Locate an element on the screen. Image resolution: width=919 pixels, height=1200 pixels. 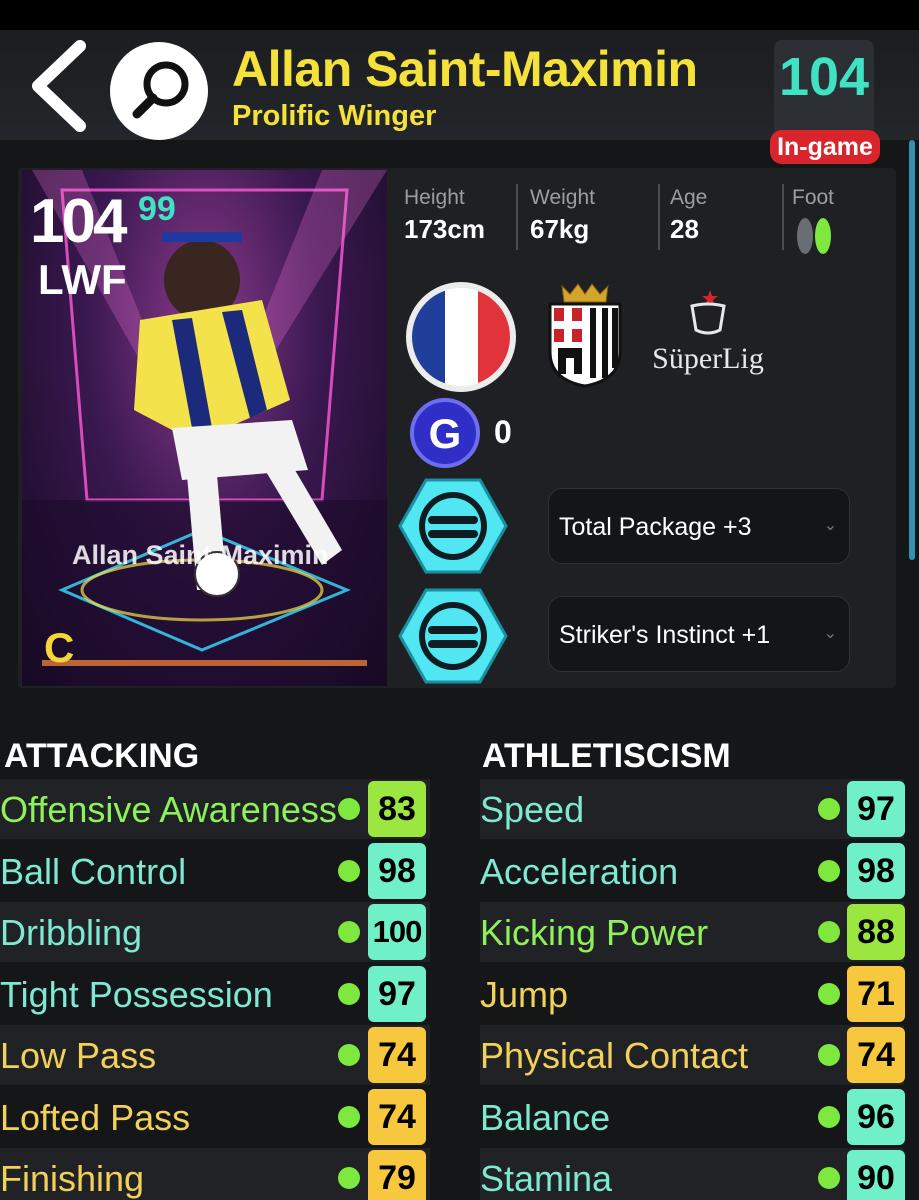
stat-label: Dribbling is located at coordinates (71, 932).